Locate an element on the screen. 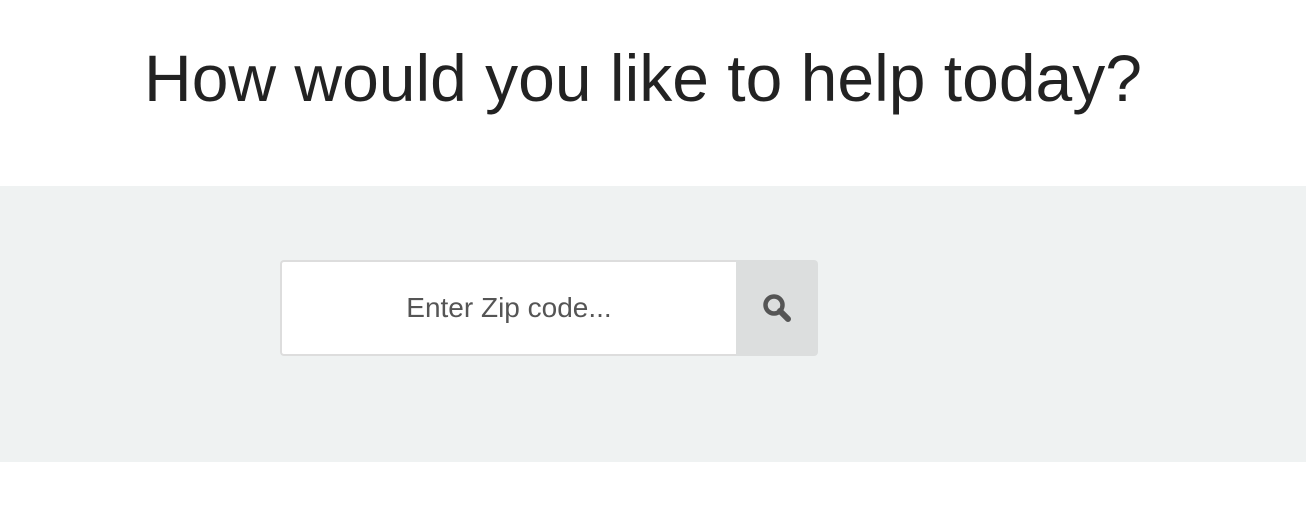 This screenshot has height=506, width=1306. page-title: How would you like to help today? is located at coordinates (643, 78).